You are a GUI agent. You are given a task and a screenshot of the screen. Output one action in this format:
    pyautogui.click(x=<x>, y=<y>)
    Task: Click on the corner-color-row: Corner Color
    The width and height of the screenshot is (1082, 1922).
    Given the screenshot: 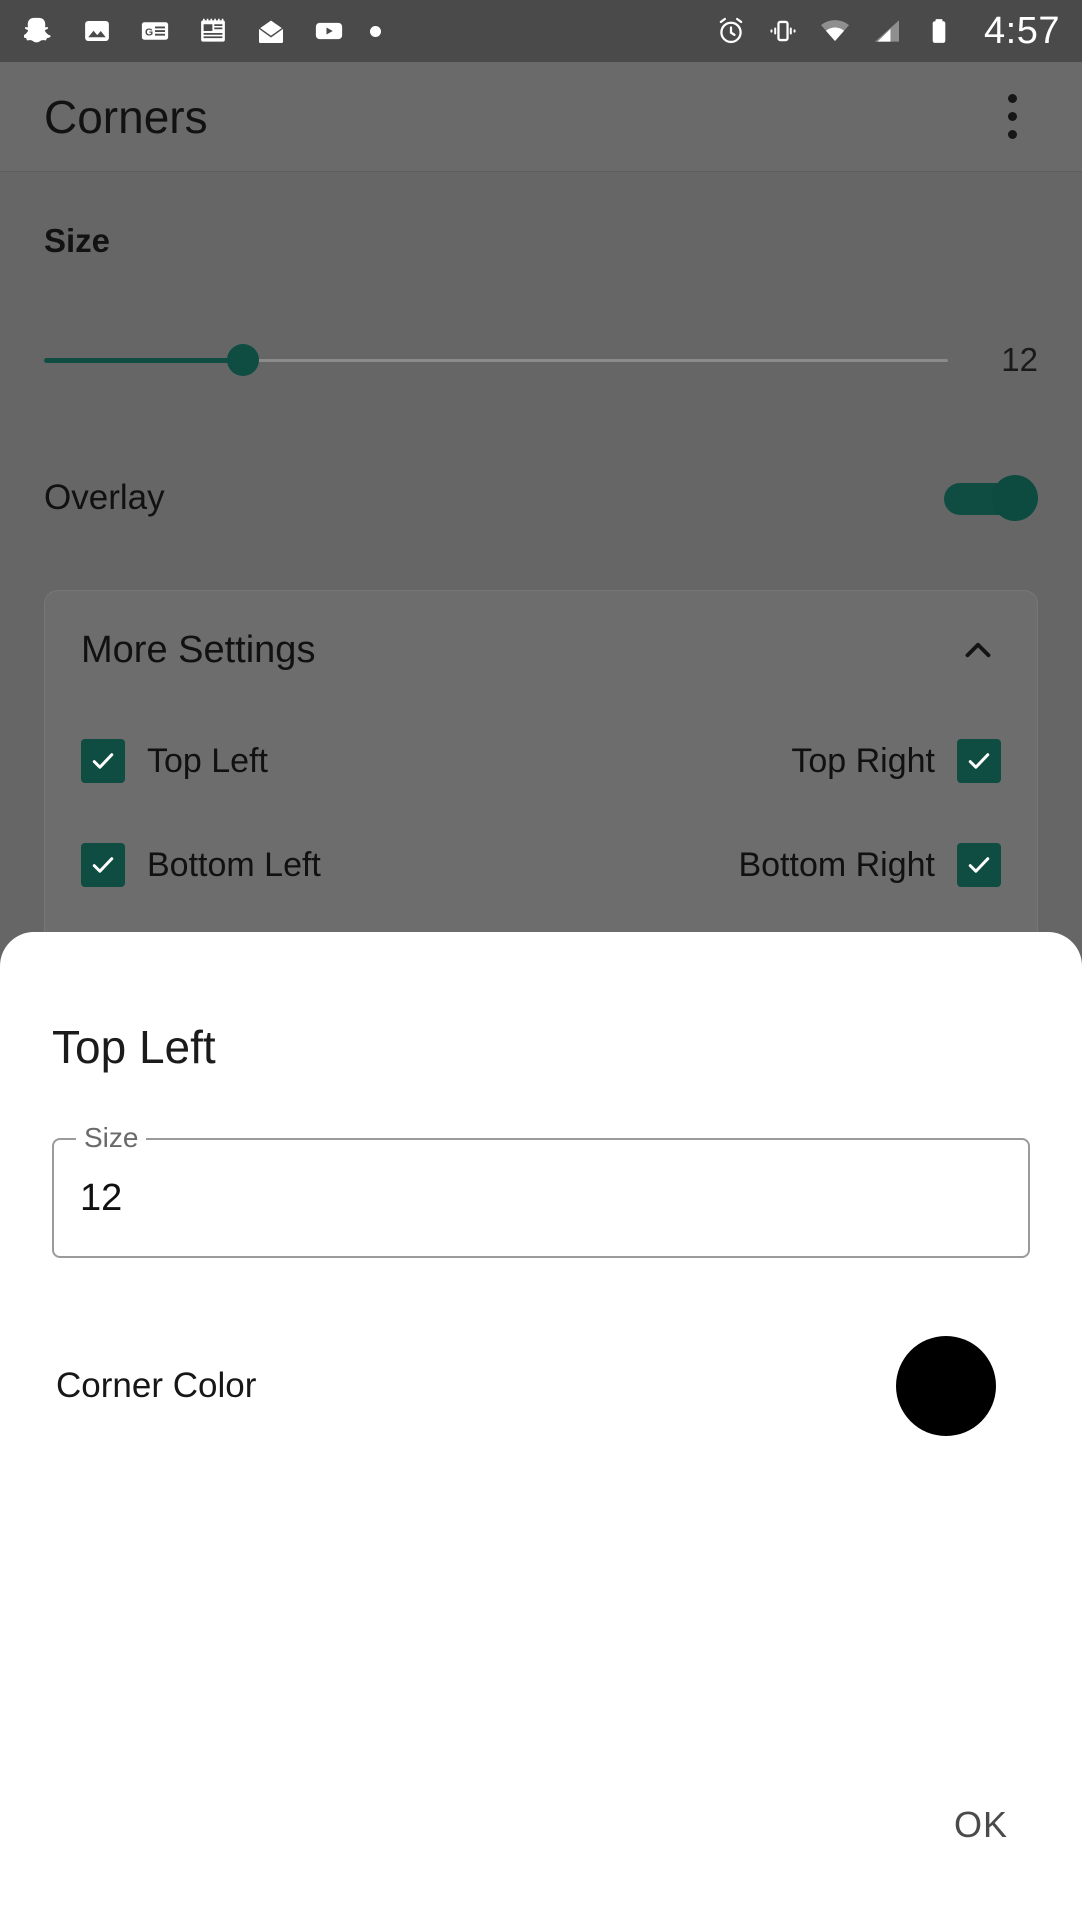 What is the action you would take?
    pyautogui.click(x=541, y=1386)
    